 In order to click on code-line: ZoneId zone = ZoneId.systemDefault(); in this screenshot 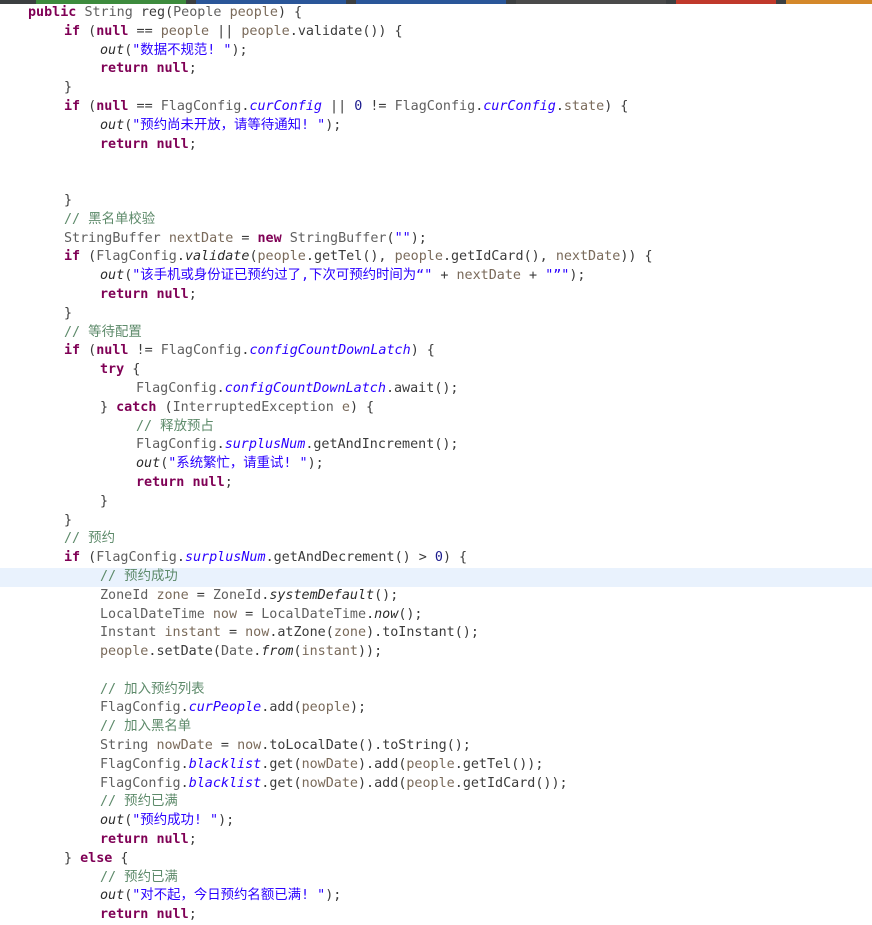, I will do `click(436, 596)`.